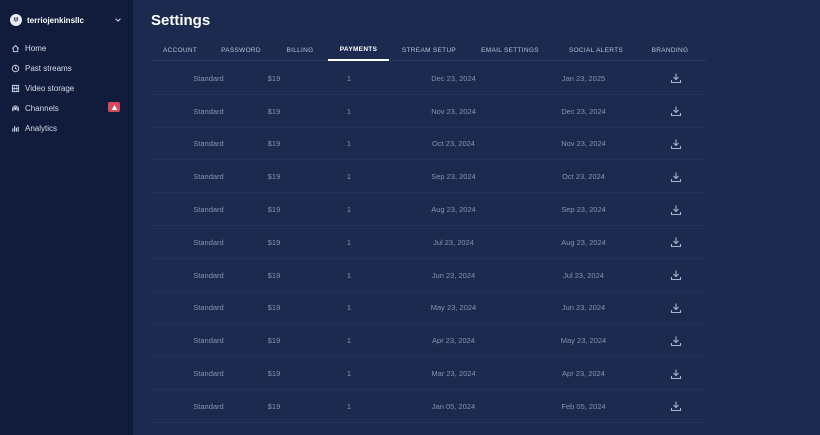 This screenshot has width=820, height=435. What do you see at coordinates (583, 341) in the screenshot?
I see `period-end-cell: May 23, 2024` at bounding box center [583, 341].